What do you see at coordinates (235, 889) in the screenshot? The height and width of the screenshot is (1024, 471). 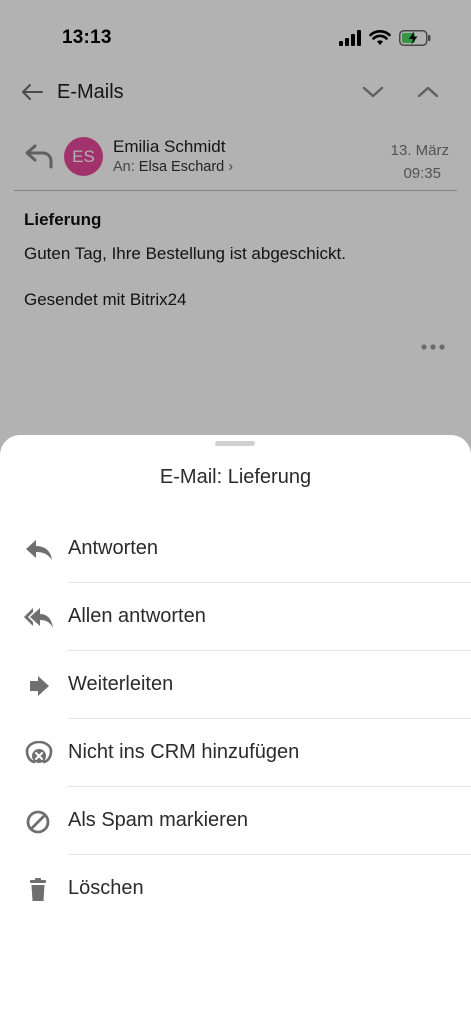 I see `menu-item-delete: Löschen` at bounding box center [235, 889].